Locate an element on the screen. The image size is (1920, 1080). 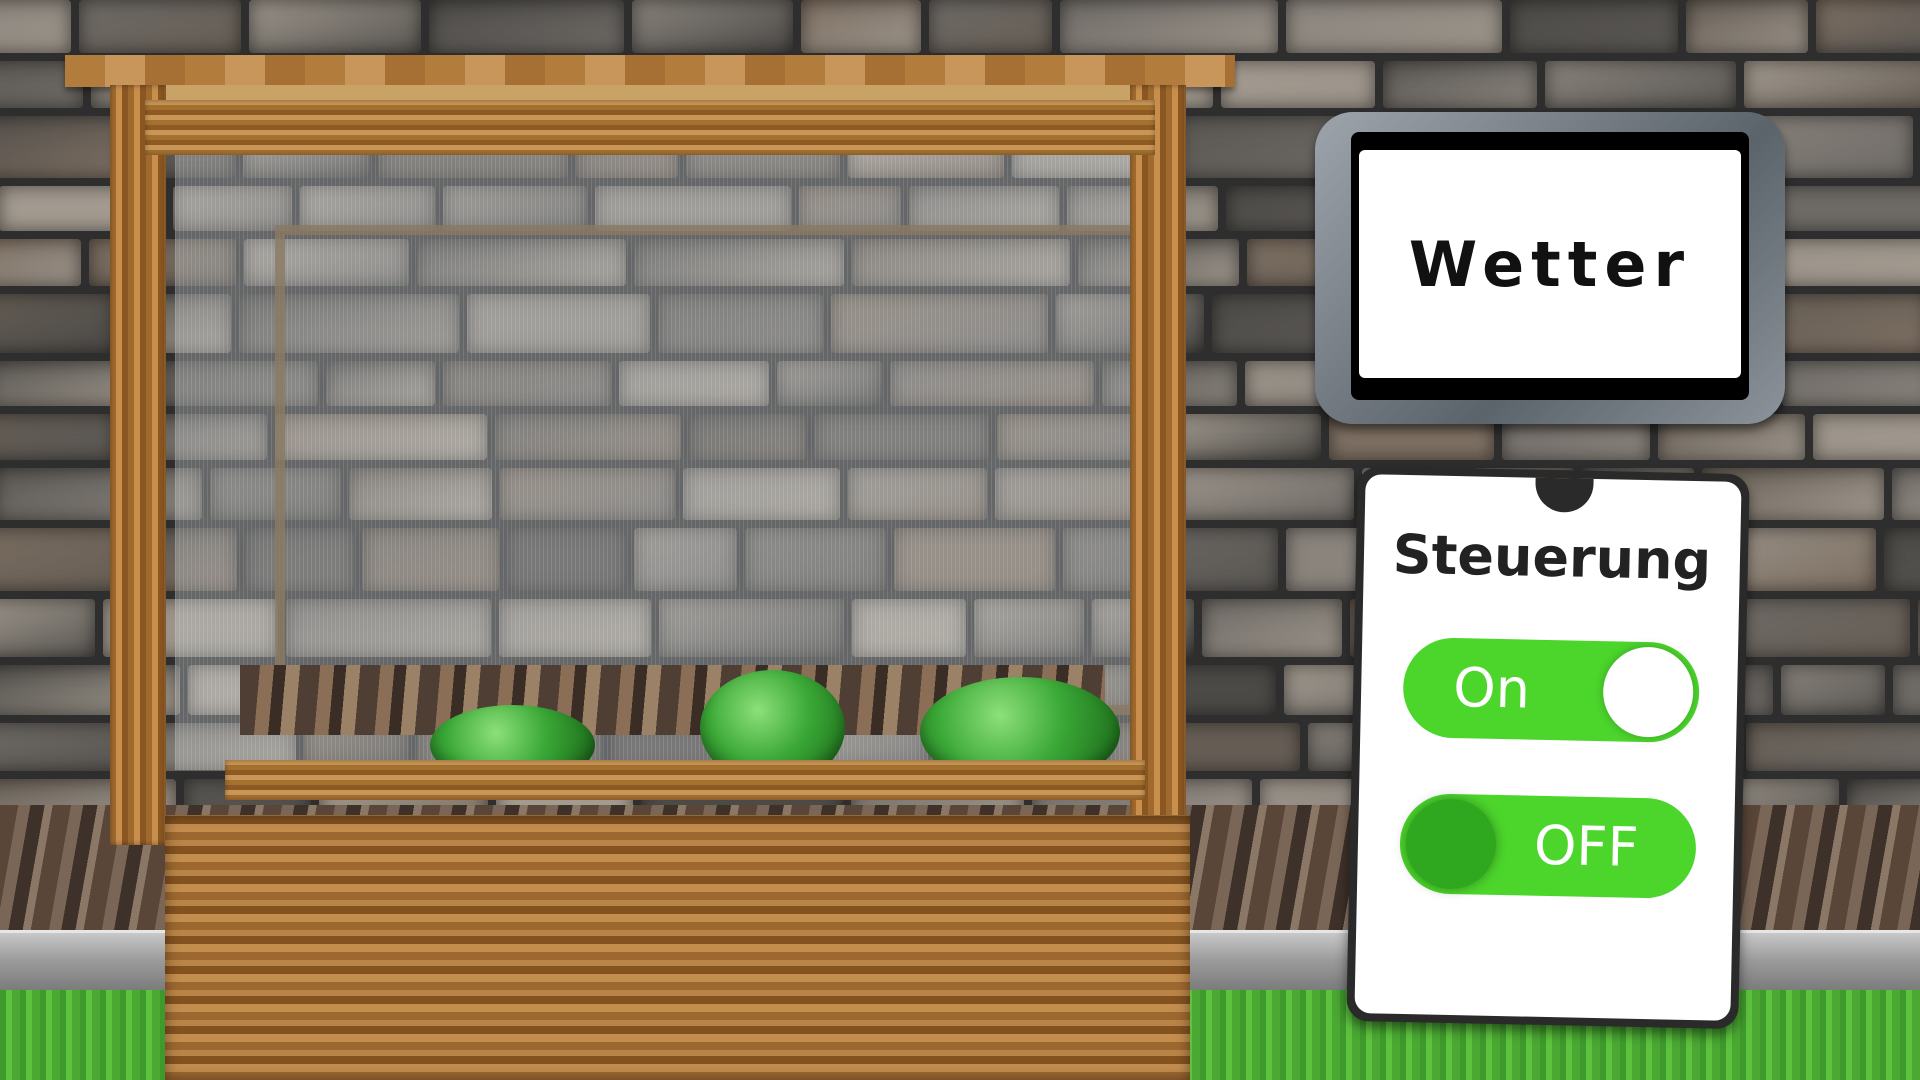
control-title: Steuerung is located at coordinates (1552, 557).